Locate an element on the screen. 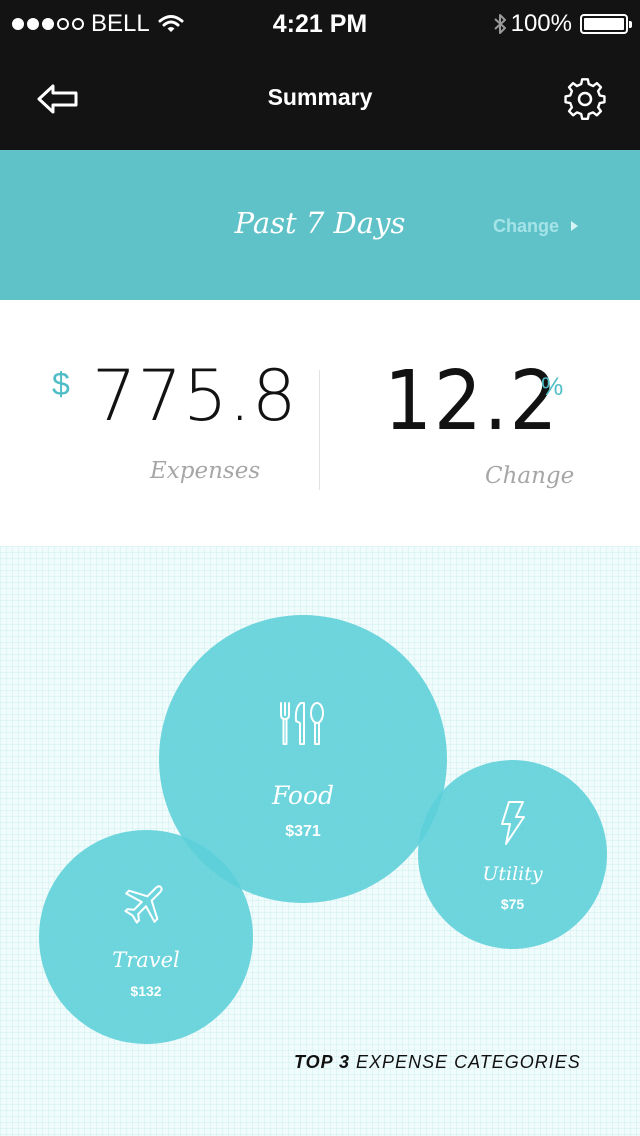 This screenshot has height=1136, width=640. category-amount: $132 is located at coordinates (146, 991).